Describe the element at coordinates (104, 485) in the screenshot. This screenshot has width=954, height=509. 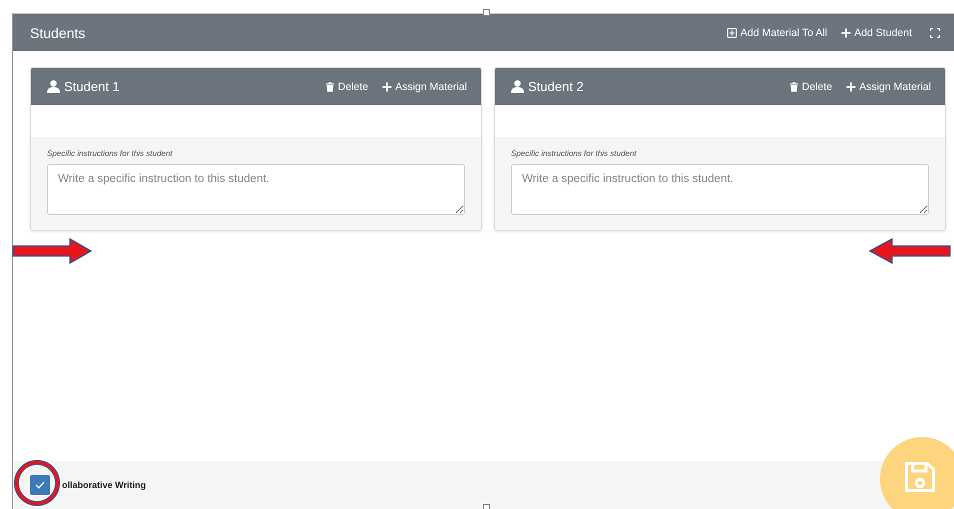
I see `checkbox-label: ollaborative Writing` at that location.